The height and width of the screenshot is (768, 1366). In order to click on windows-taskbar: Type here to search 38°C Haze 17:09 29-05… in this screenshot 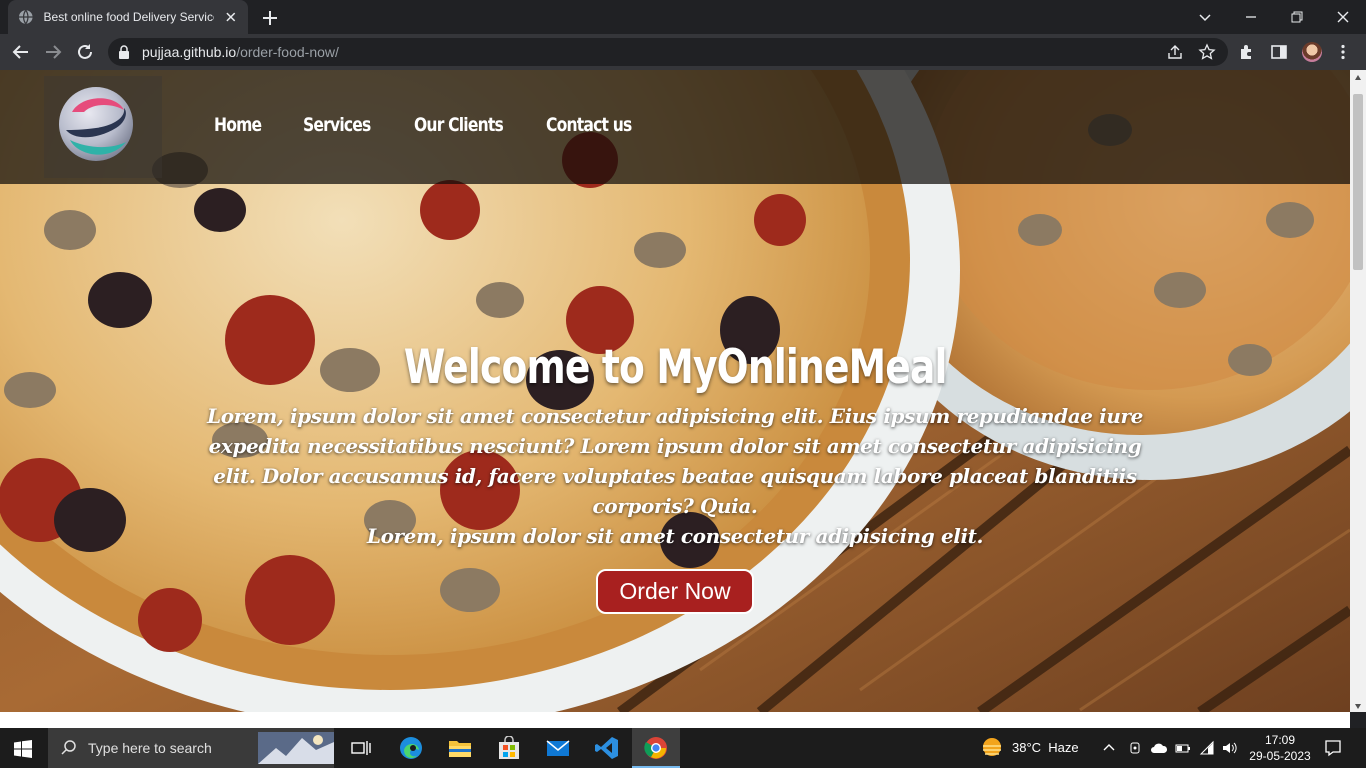, I will do `click(683, 748)`.